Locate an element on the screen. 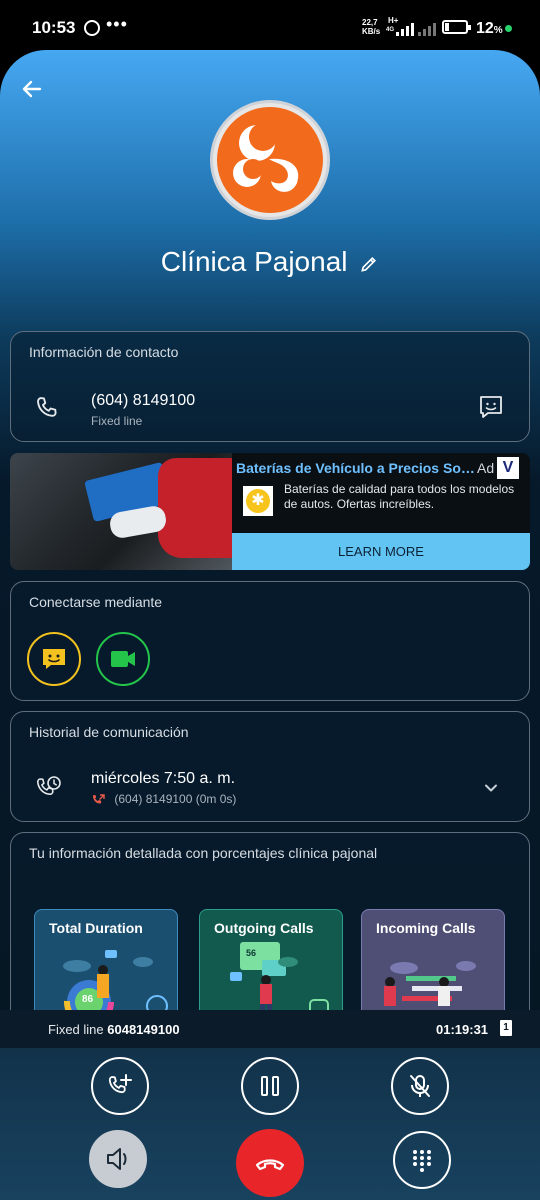 The image size is (540, 1200). phone-type: Fixed line is located at coordinates (117, 421).